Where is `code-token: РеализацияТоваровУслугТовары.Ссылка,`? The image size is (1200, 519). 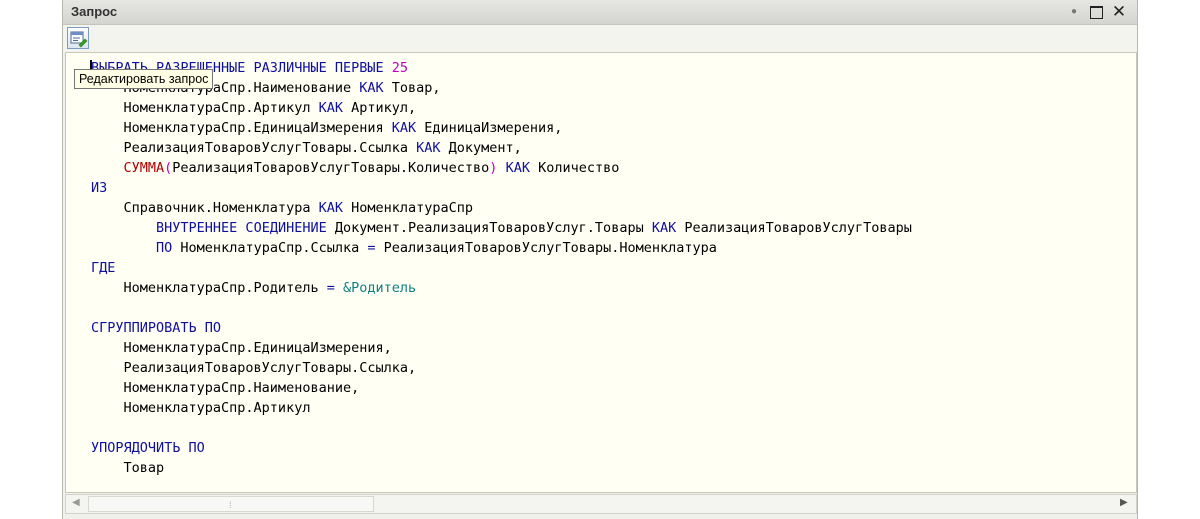 code-token: РеализацияТоваровУслугТовары.Ссылка, is located at coordinates (254, 368).